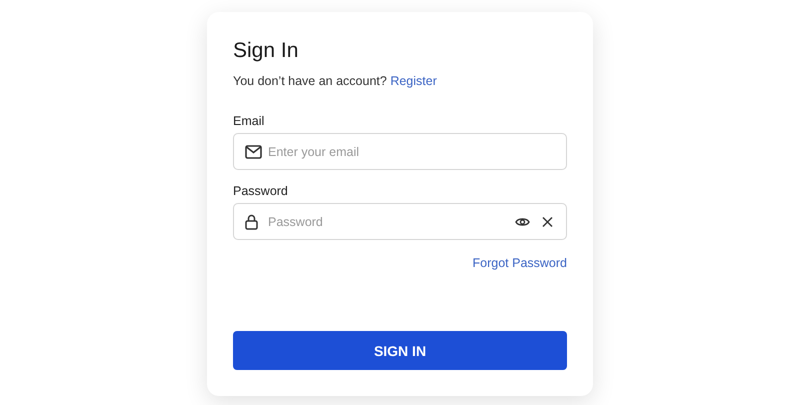 This screenshot has width=800, height=405. What do you see at coordinates (266, 51) in the screenshot?
I see `sign-in-title: Sign In` at bounding box center [266, 51].